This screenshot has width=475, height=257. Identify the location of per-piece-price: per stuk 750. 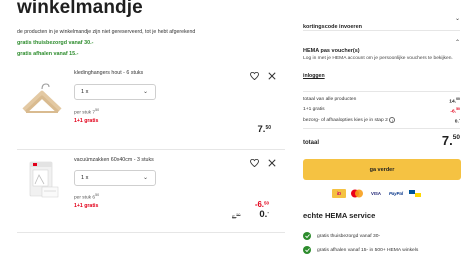
(87, 112).